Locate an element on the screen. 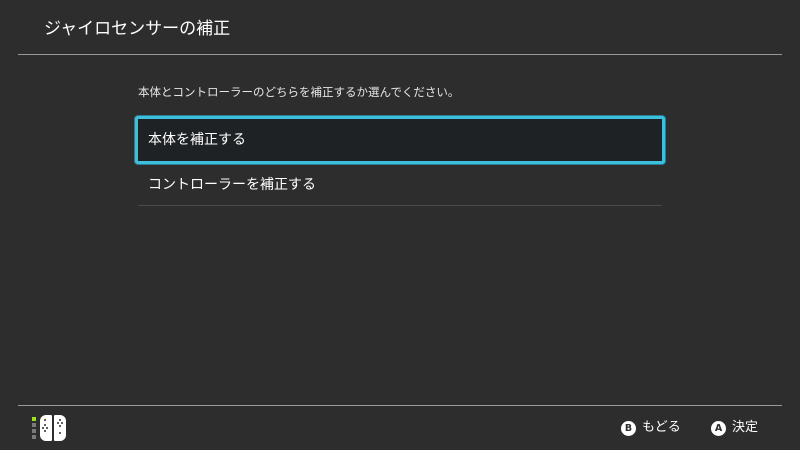 Image resolution: width=800 pixels, height=450 pixels. header-divider is located at coordinates (400, 54).